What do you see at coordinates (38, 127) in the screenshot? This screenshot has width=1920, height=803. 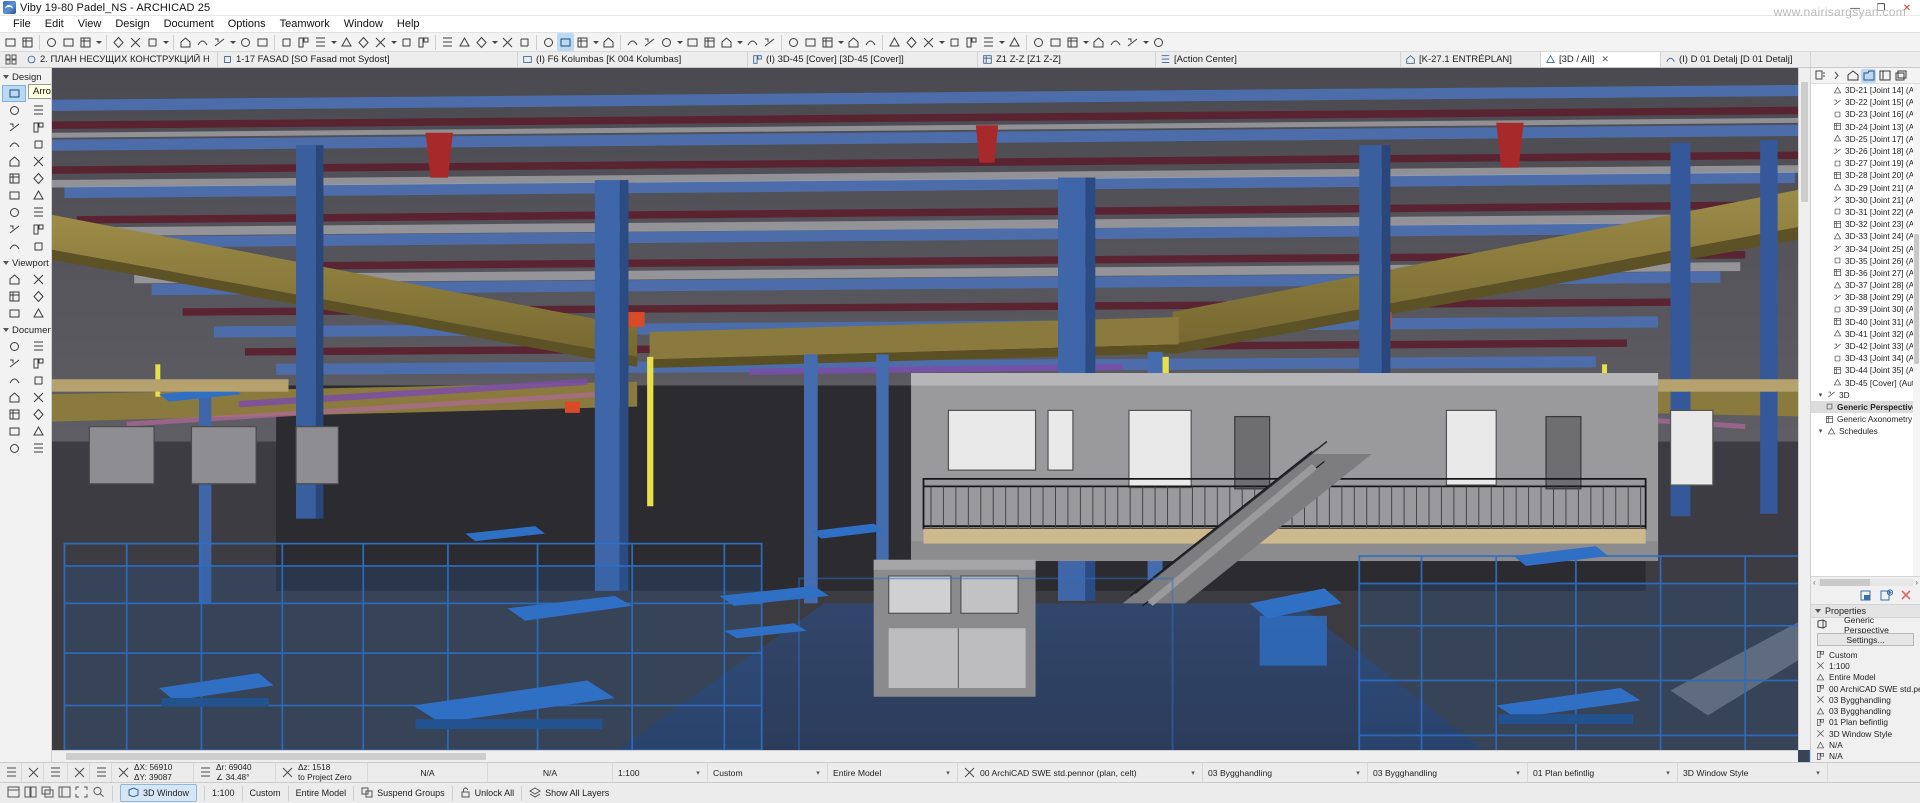 I see `skylight-tool-icon` at bounding box center [38, 127].